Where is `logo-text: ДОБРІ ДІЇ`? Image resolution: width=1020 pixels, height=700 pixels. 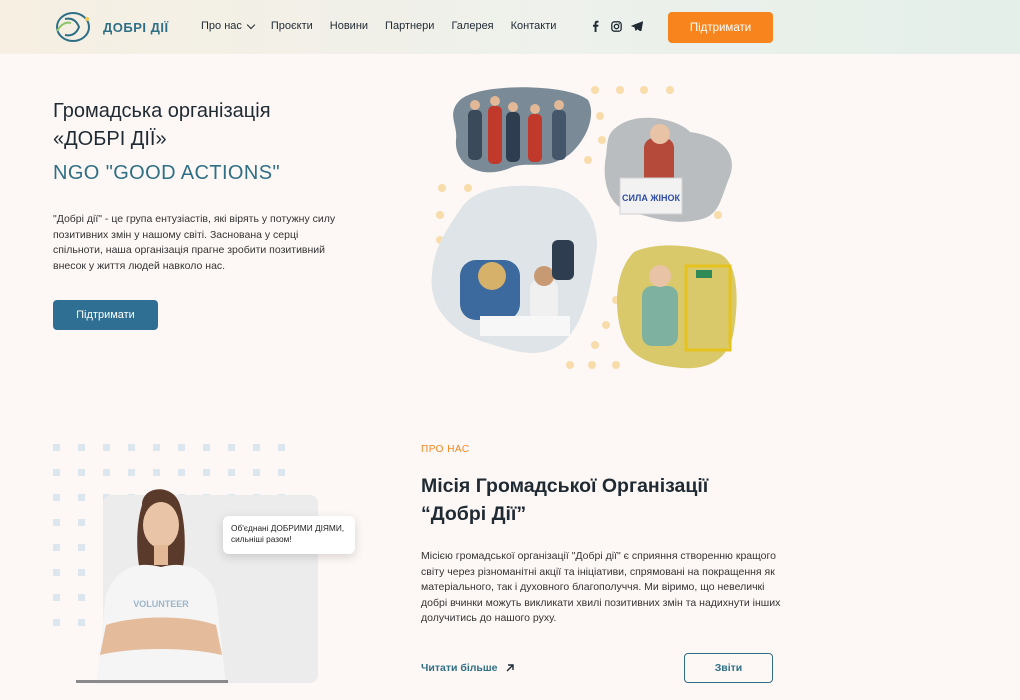 logo-text: ДОБРІ ДІЇ is located at coordinates (136, 27).